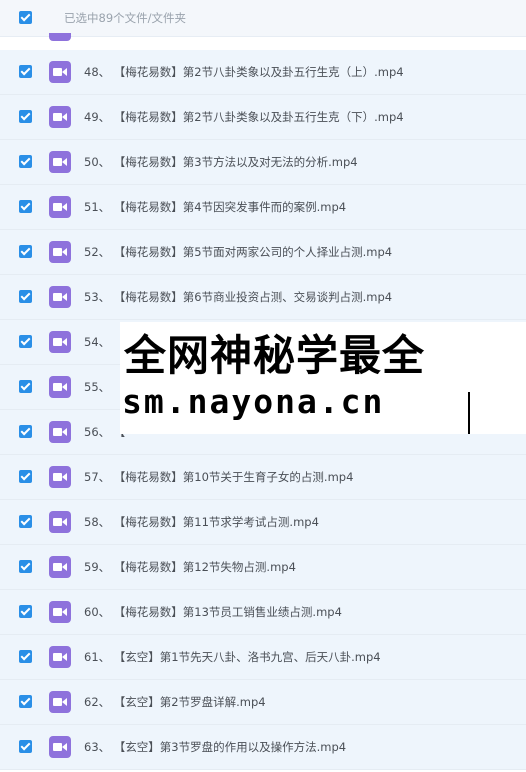 This screenshot has height=772, width=526. I want to click on file-name: 52、 【梅花易数】第5节面对两家公司的个人择业占测.mp4, so click(238, 252).